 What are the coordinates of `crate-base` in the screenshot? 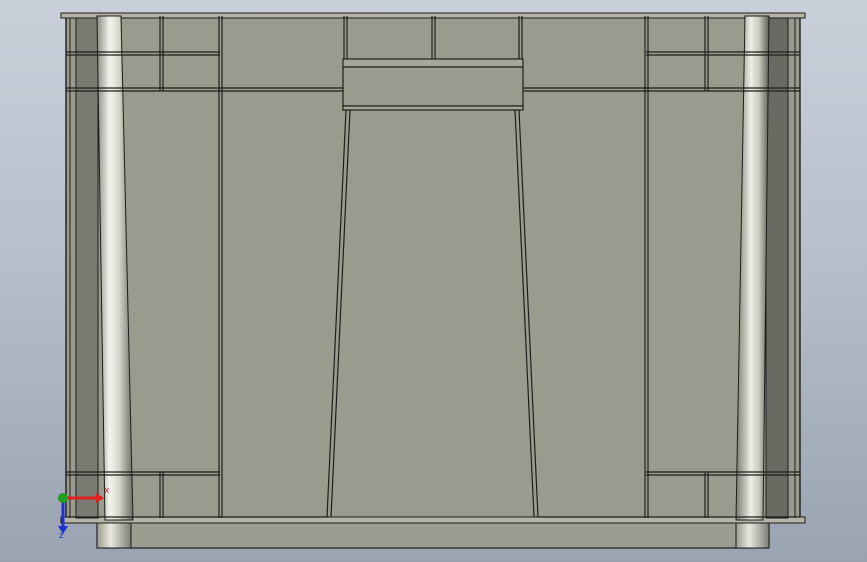 It's located at (433, 534).